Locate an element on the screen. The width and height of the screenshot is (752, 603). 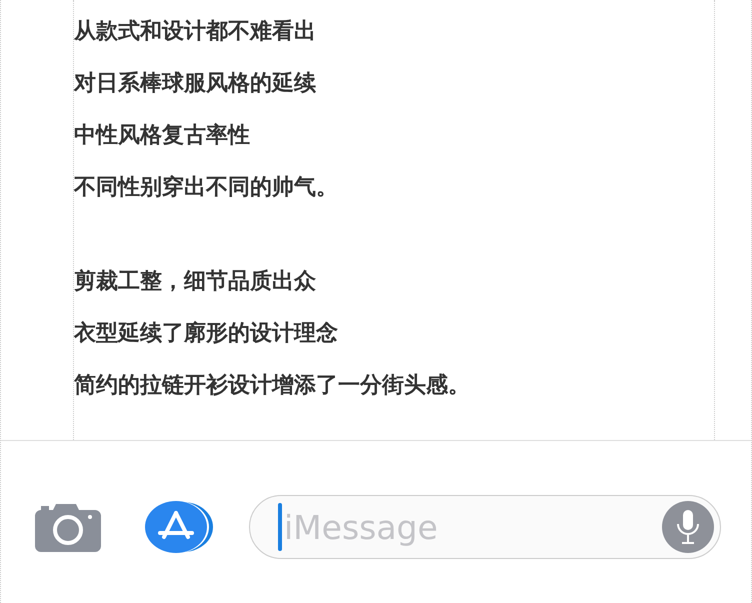
text-line: 剪裁工整，细节品质出众 is located at coordinates (195, 282).